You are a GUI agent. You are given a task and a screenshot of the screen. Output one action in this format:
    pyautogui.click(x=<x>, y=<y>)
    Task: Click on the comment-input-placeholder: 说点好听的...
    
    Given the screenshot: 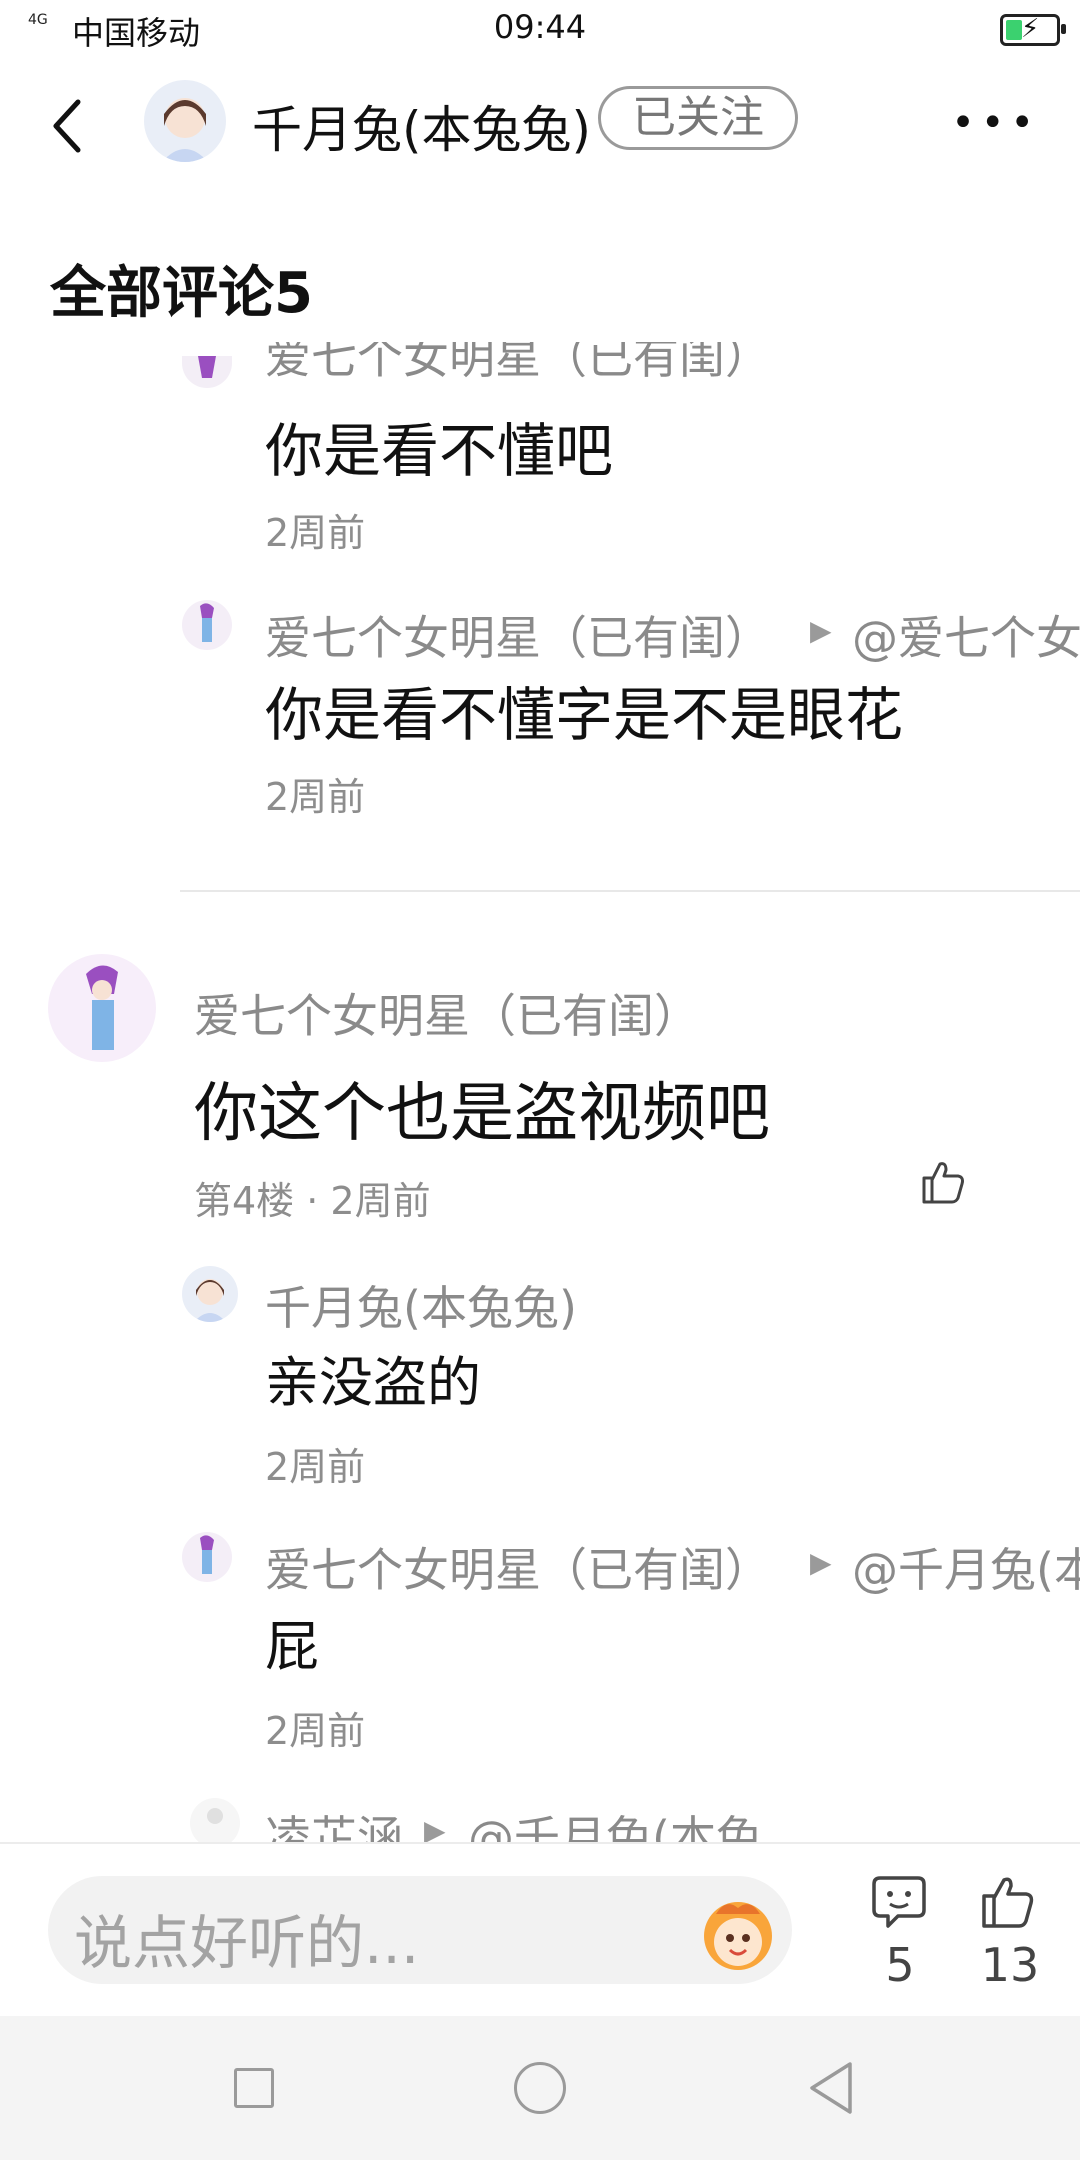 What is the action you would take?
    pyautogui.click(x=247, y=1943)
    